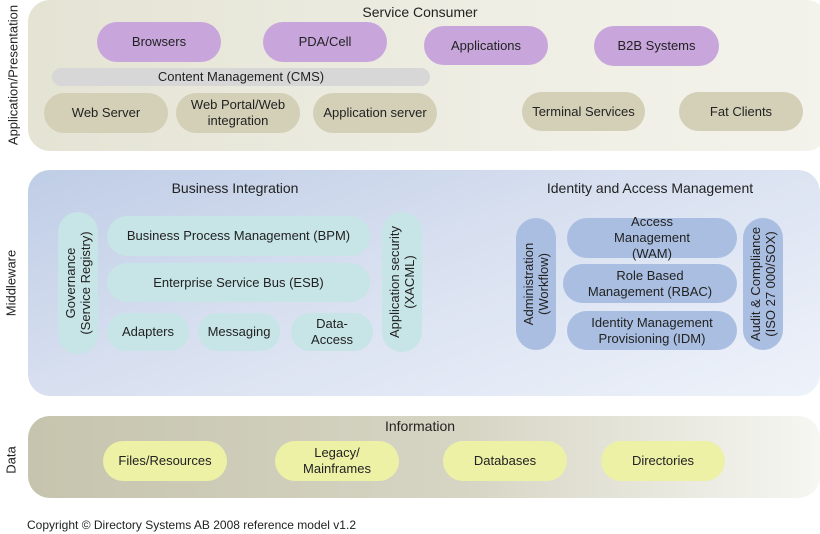 Image resolution: width=820 pixels, height=534 pixels. What do you see at coordinates (11, 283) in the screenshot?
I see `layer-label-middleware: Middleware` at bounding box center [11, 283].